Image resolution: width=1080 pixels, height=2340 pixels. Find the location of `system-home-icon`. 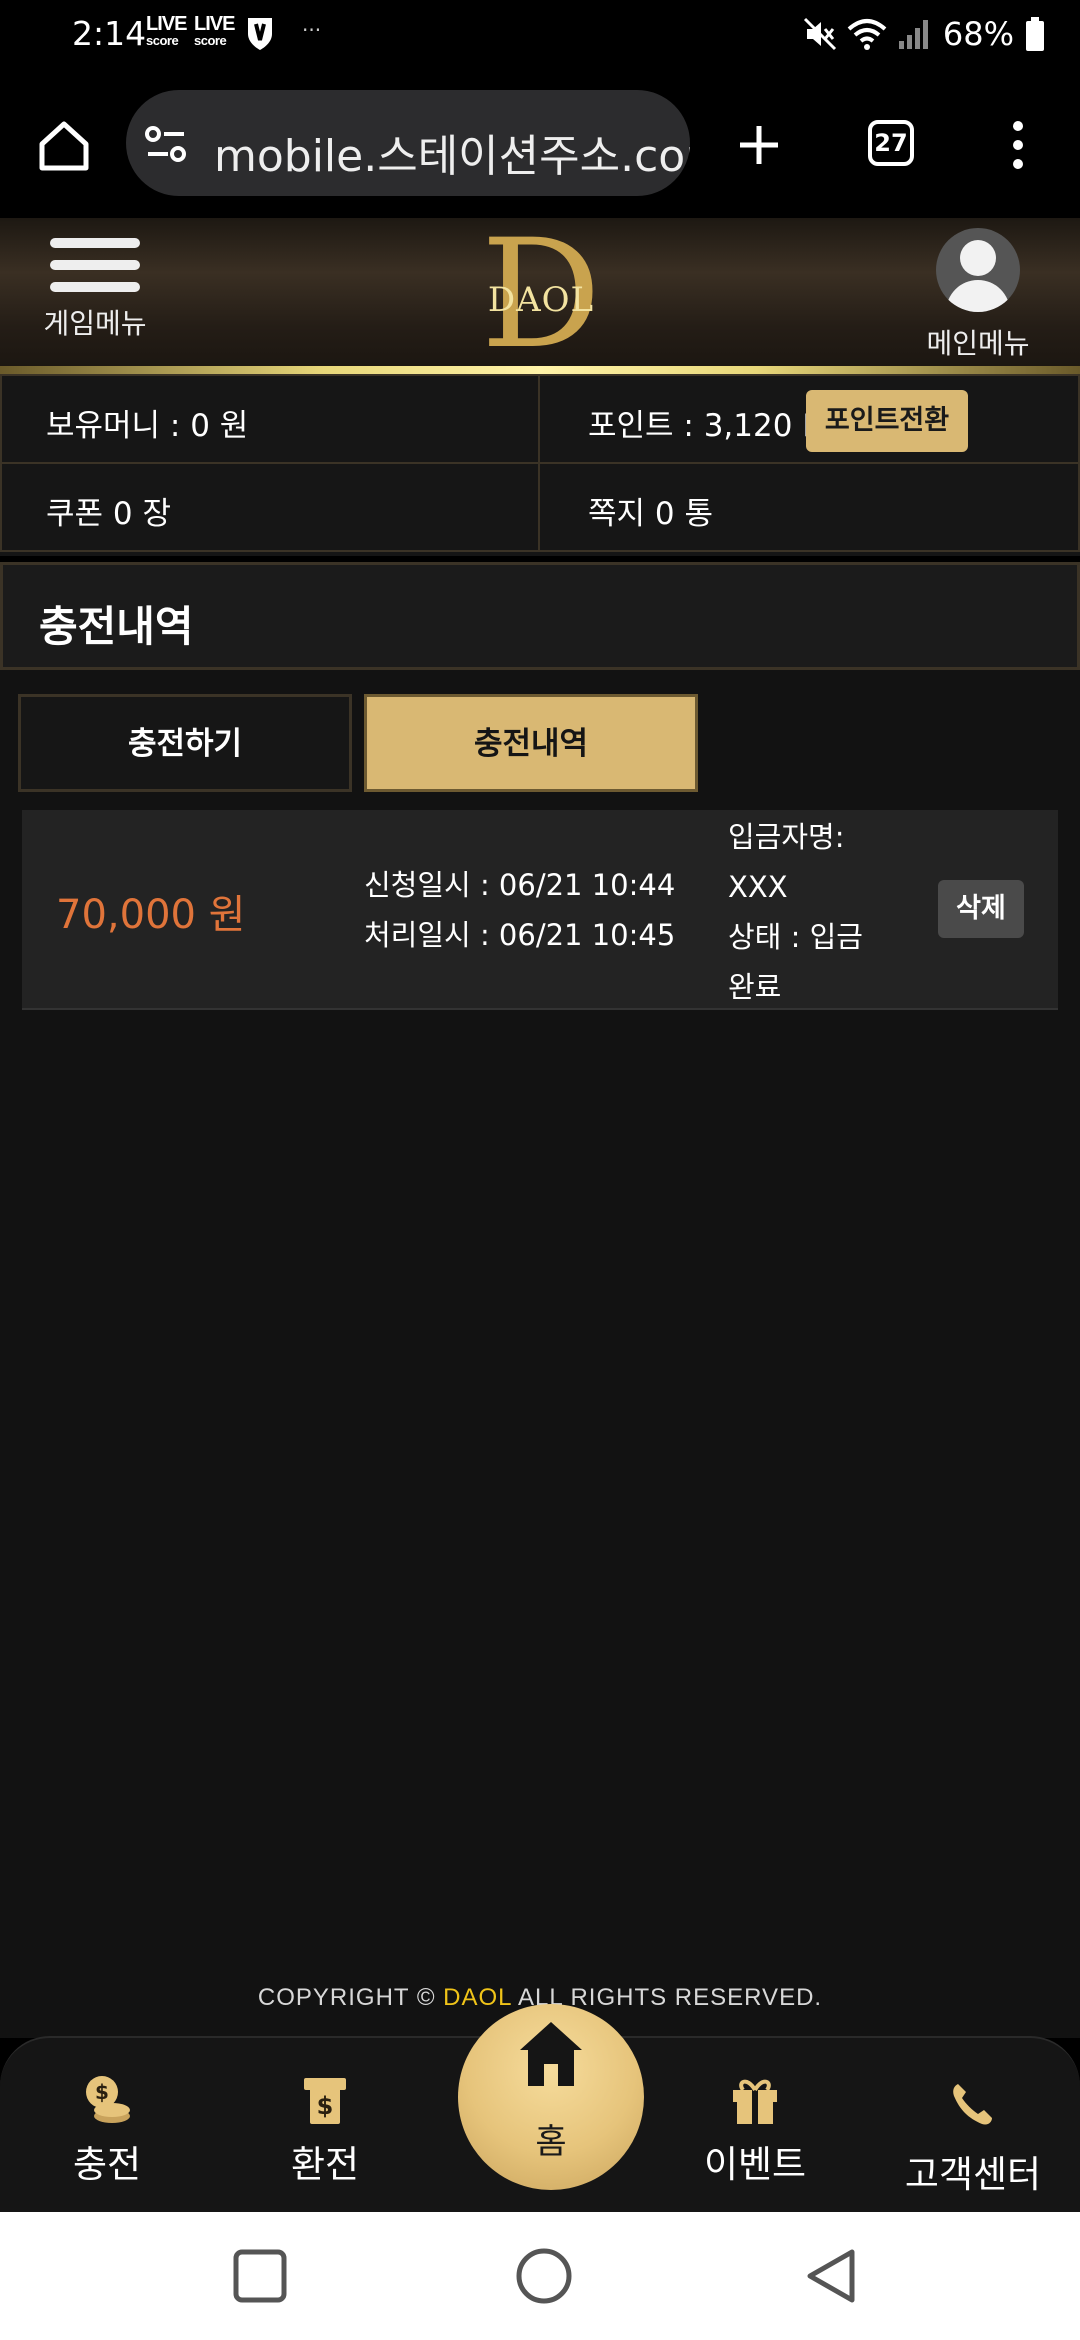

system-home-icon is located at coordinates (544, 2276).